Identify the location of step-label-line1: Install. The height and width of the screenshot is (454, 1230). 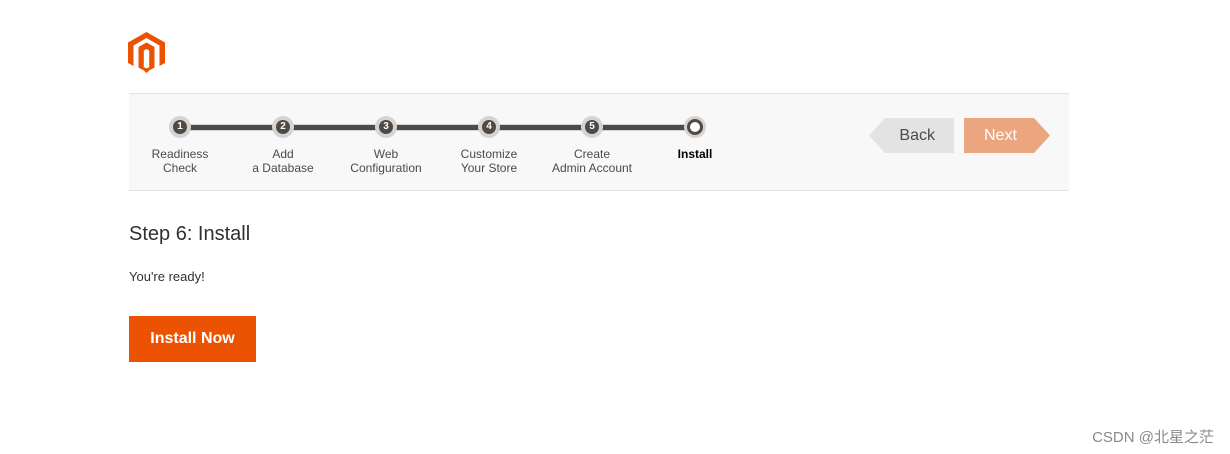
(695, 154).